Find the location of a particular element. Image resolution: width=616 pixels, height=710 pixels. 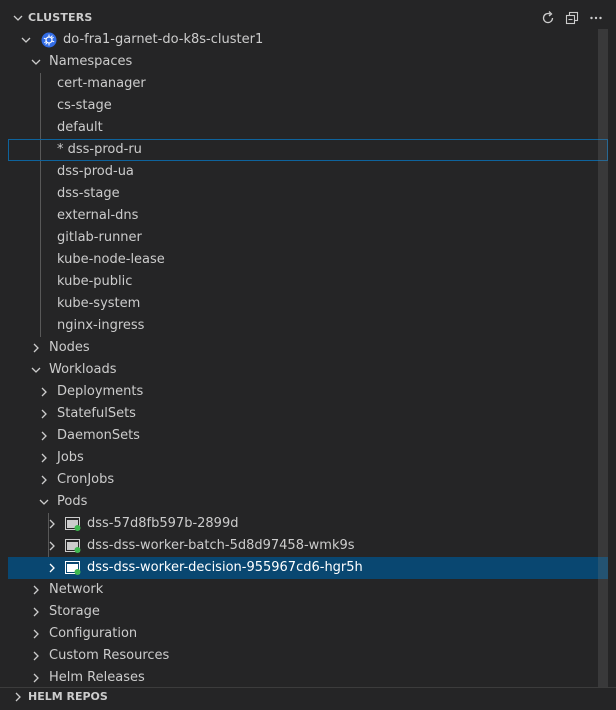

tree-item-label: Configuration is located at coordinates (93, 633).